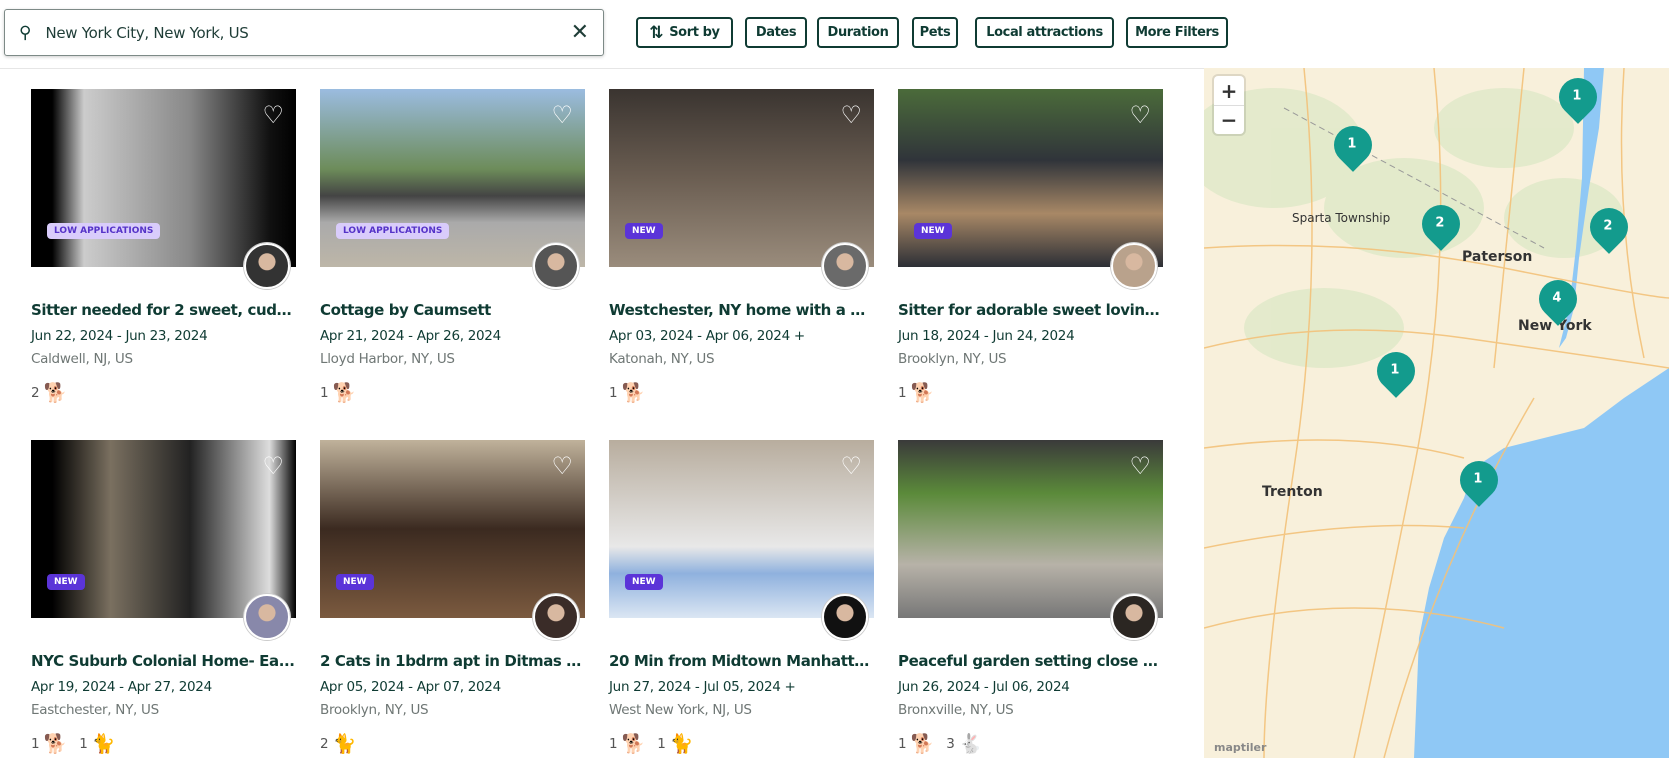 The width and height of the screenshot is (1669, 758). Describe the element at coordinates (970, 744) in the screenshot. I see `rabbit-icon: 🐇` at that location.